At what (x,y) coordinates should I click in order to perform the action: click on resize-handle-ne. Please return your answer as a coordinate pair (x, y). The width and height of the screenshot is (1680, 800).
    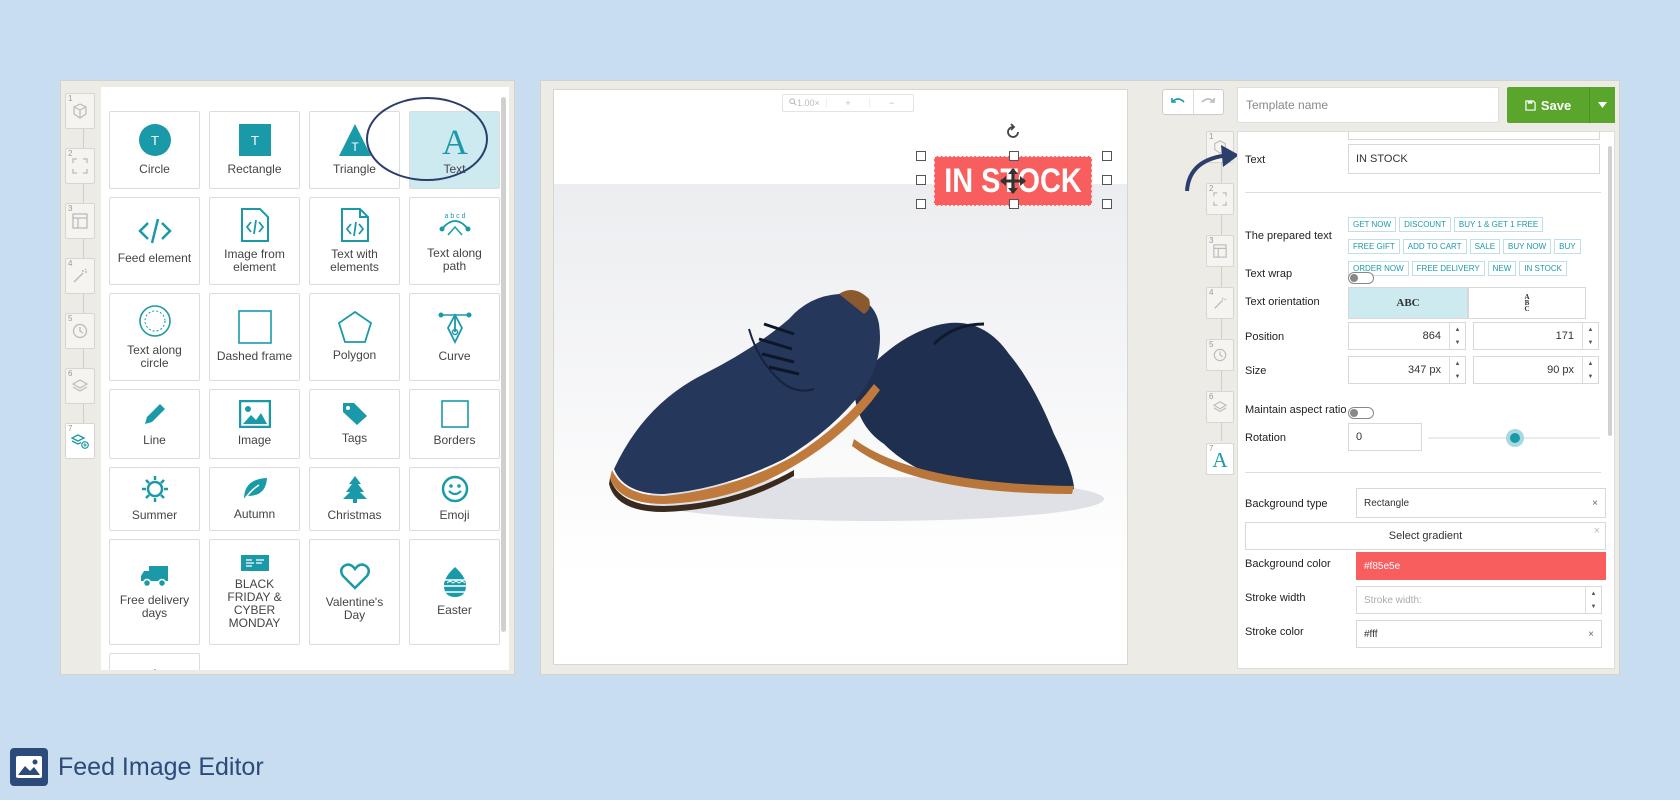
    Looking at the image, I should click on (1107, 156).